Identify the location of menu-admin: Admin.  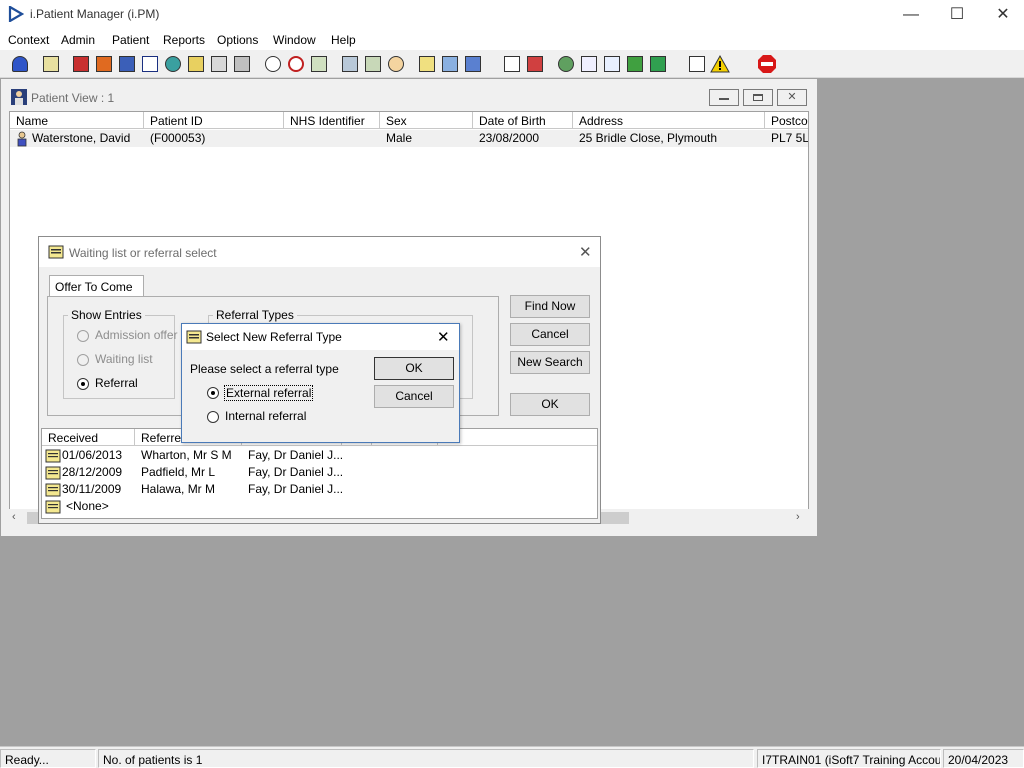
(78, 40).